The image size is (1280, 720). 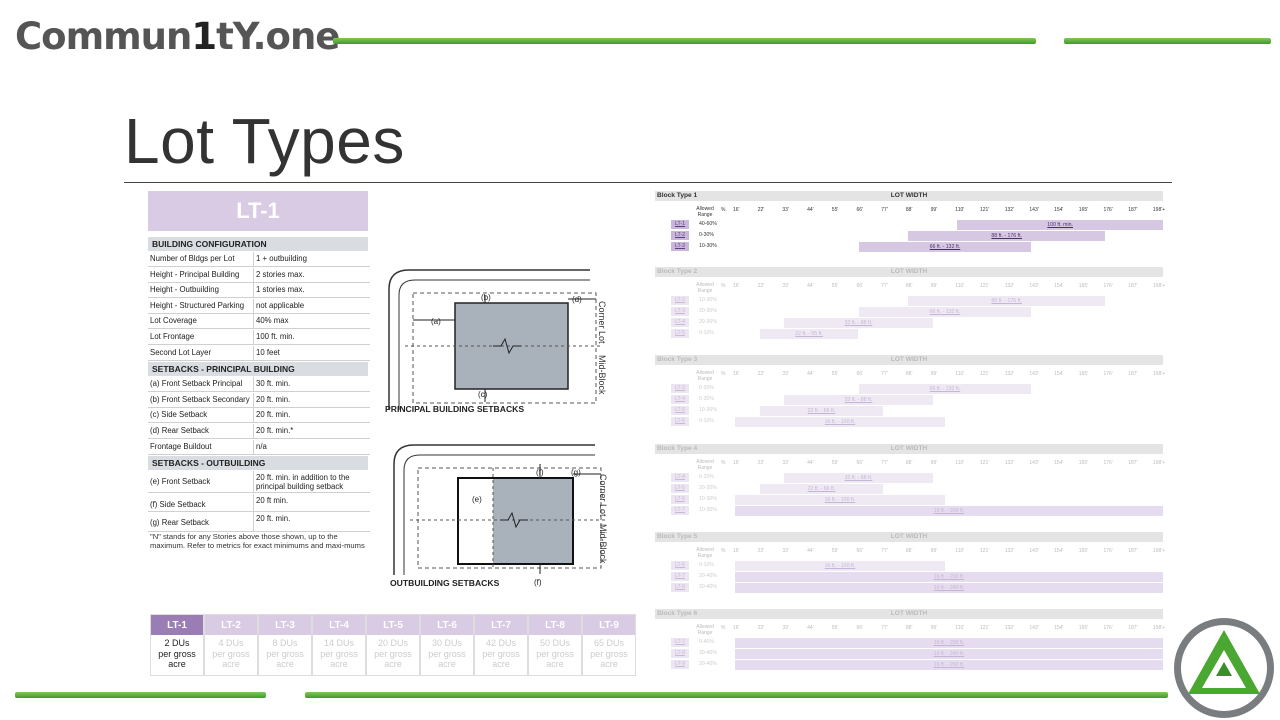 What do you see at coordinates (201, 321) in the screenshot?
I see `spec-label: Lot Coverage` at bounding box center [201, 321].